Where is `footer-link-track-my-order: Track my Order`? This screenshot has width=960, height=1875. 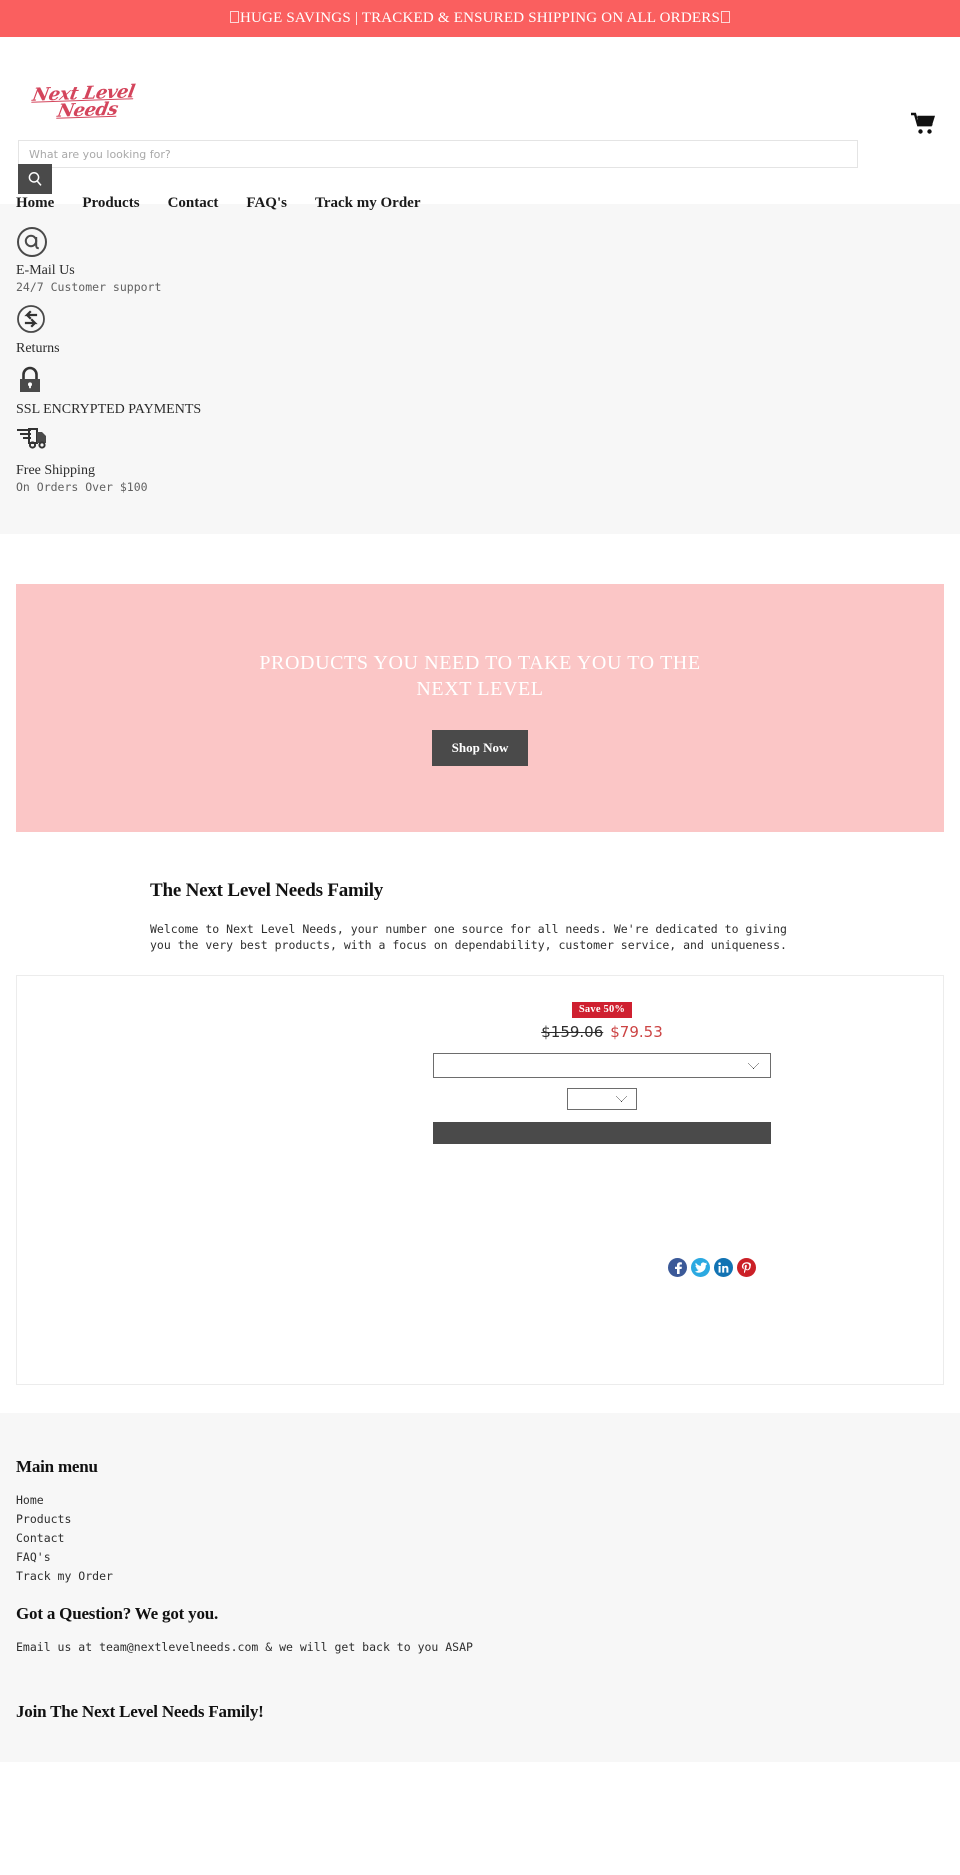
footer-link-track-my-order: Track my Order is located at coordinates (480, 1576).